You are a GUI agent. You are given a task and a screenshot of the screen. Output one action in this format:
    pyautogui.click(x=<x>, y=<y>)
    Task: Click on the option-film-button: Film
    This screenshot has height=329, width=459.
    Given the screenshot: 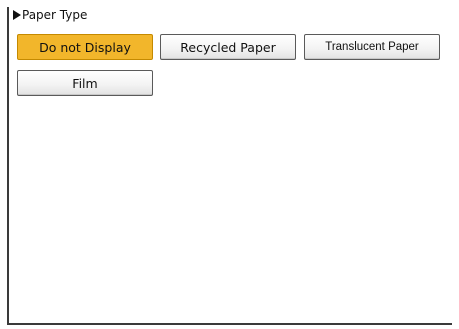 What is the action you would take?
    pyautogui.click(x=85, y=83)
    